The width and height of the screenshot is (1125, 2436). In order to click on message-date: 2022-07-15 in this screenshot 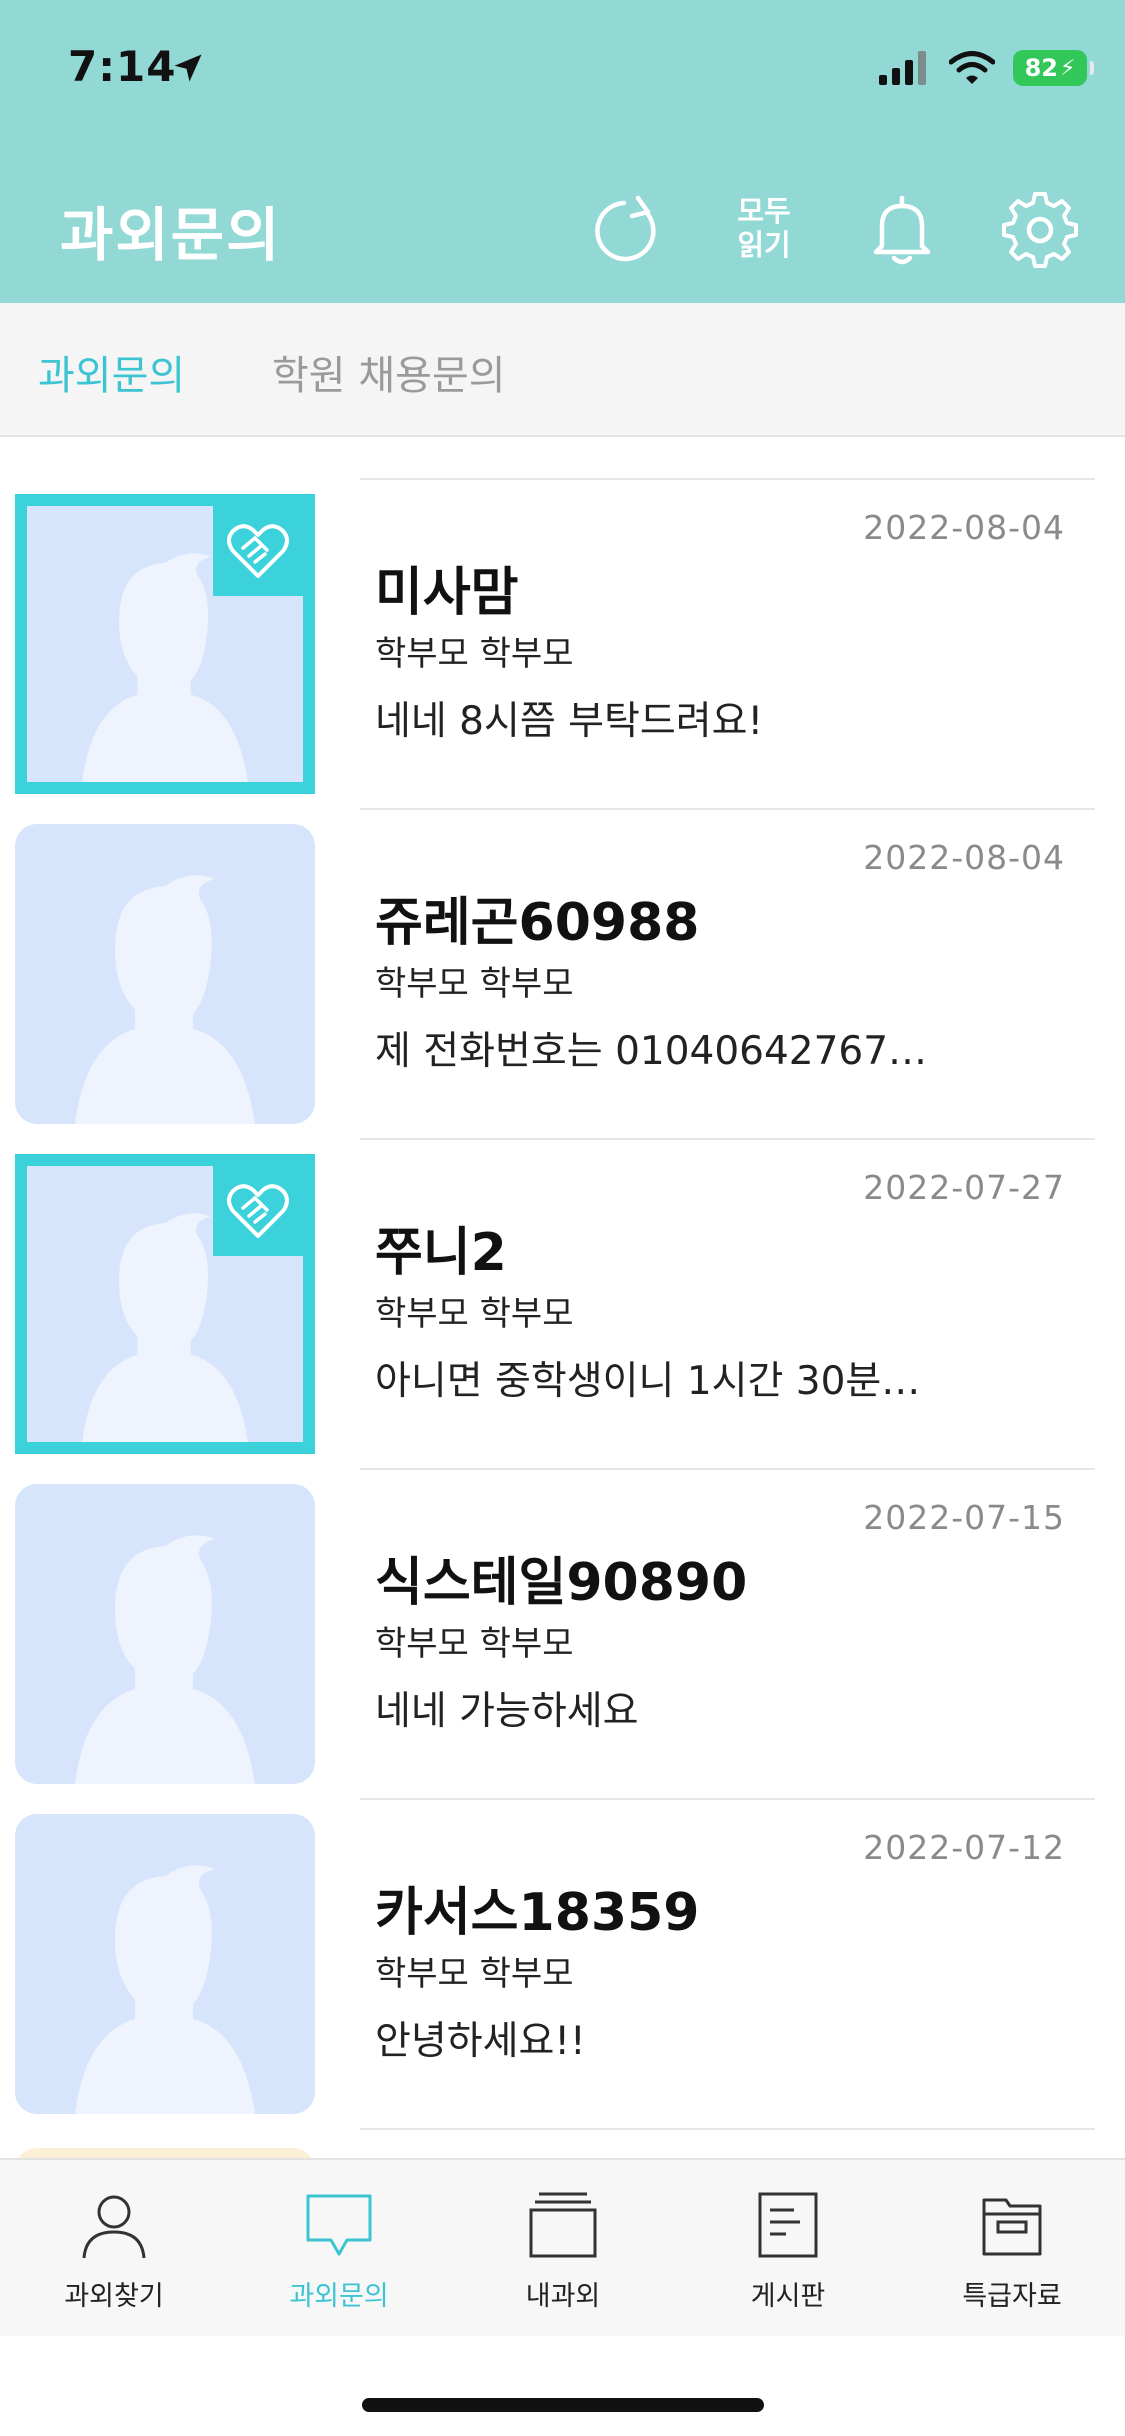, I will do `click(964, 1517)`.